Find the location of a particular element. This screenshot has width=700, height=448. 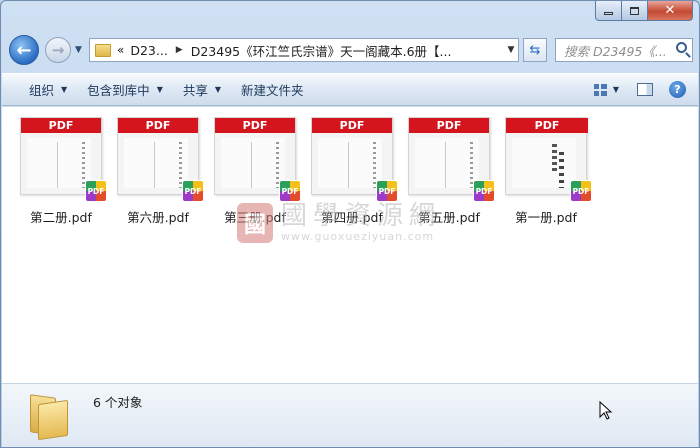

watermark-seal-icon: 國 is located at coordinates (255, 222).